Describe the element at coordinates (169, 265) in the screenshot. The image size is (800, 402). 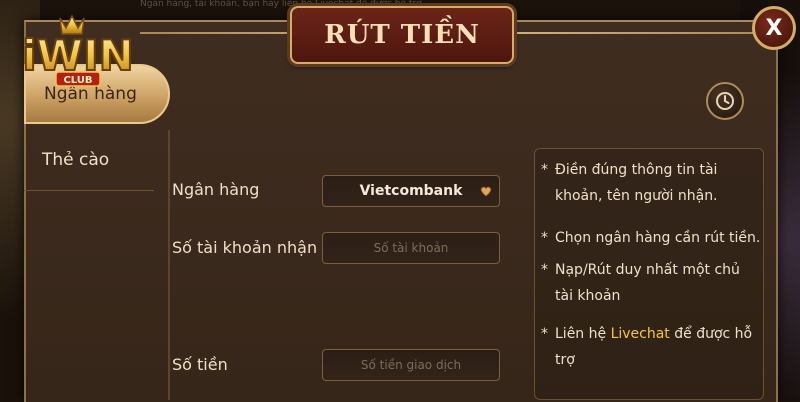
I see `sidebar-vertical-divider` at that location.